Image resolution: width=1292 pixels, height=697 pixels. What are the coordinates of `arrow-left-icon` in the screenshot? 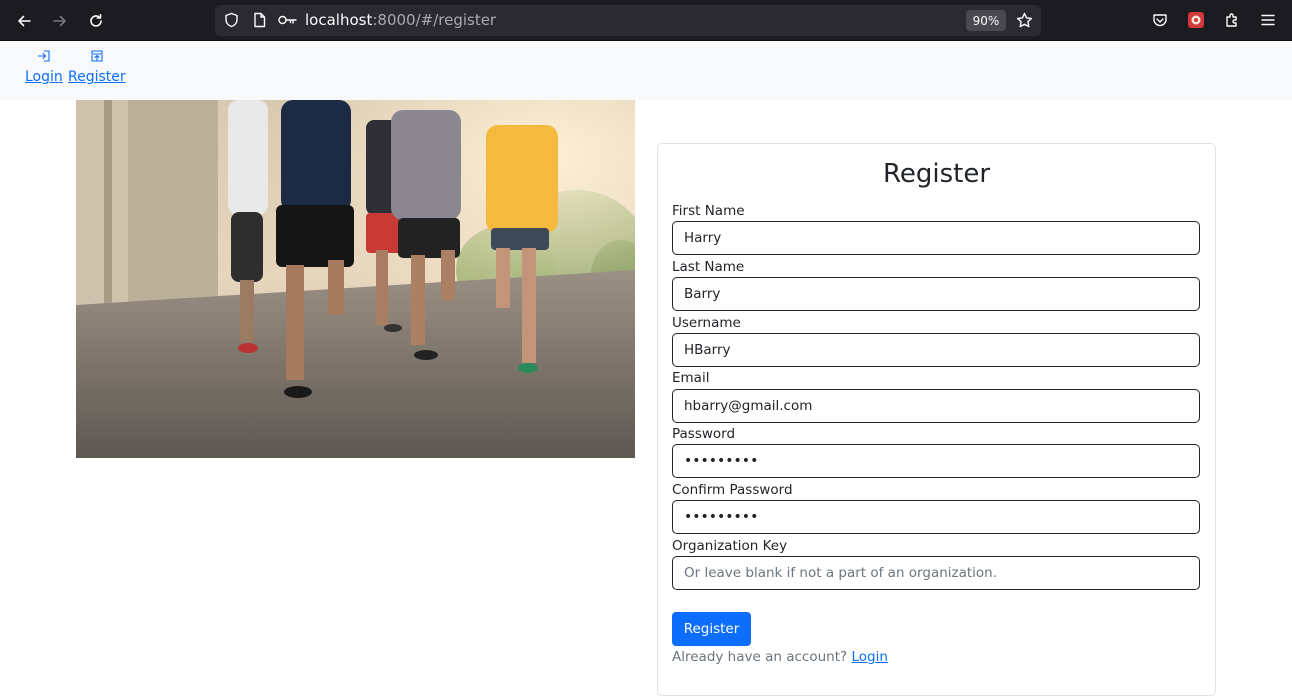 It's located at (24, 21).